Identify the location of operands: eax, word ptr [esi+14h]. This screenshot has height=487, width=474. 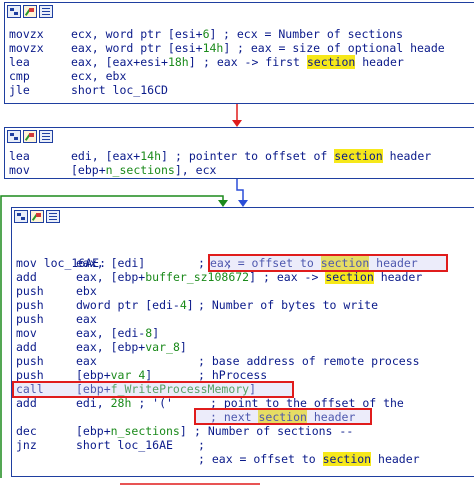
(150, 48).